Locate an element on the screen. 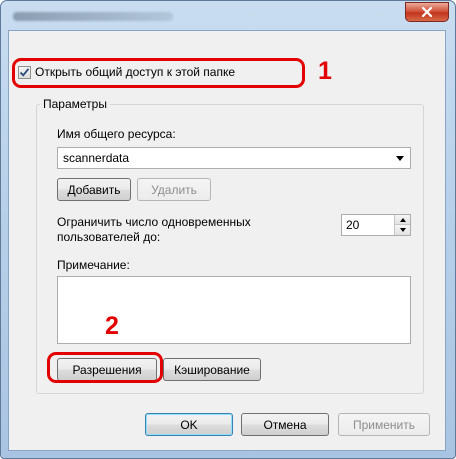  share-name-label: Имя общего ресурса: is located at coordinates (116, 134).